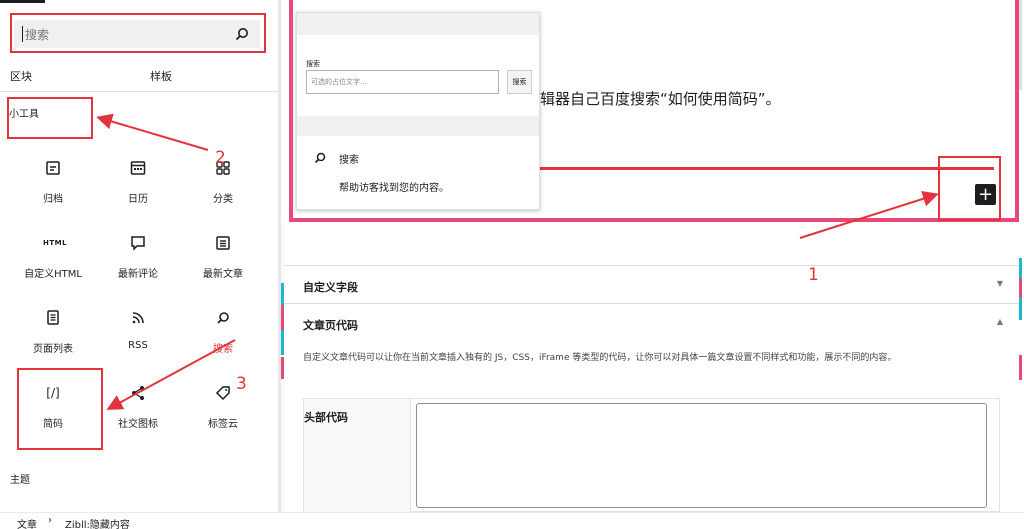 The image size is (1024, 529). I want to click on block-tag-cloud: 标签云, so click(223, 414).